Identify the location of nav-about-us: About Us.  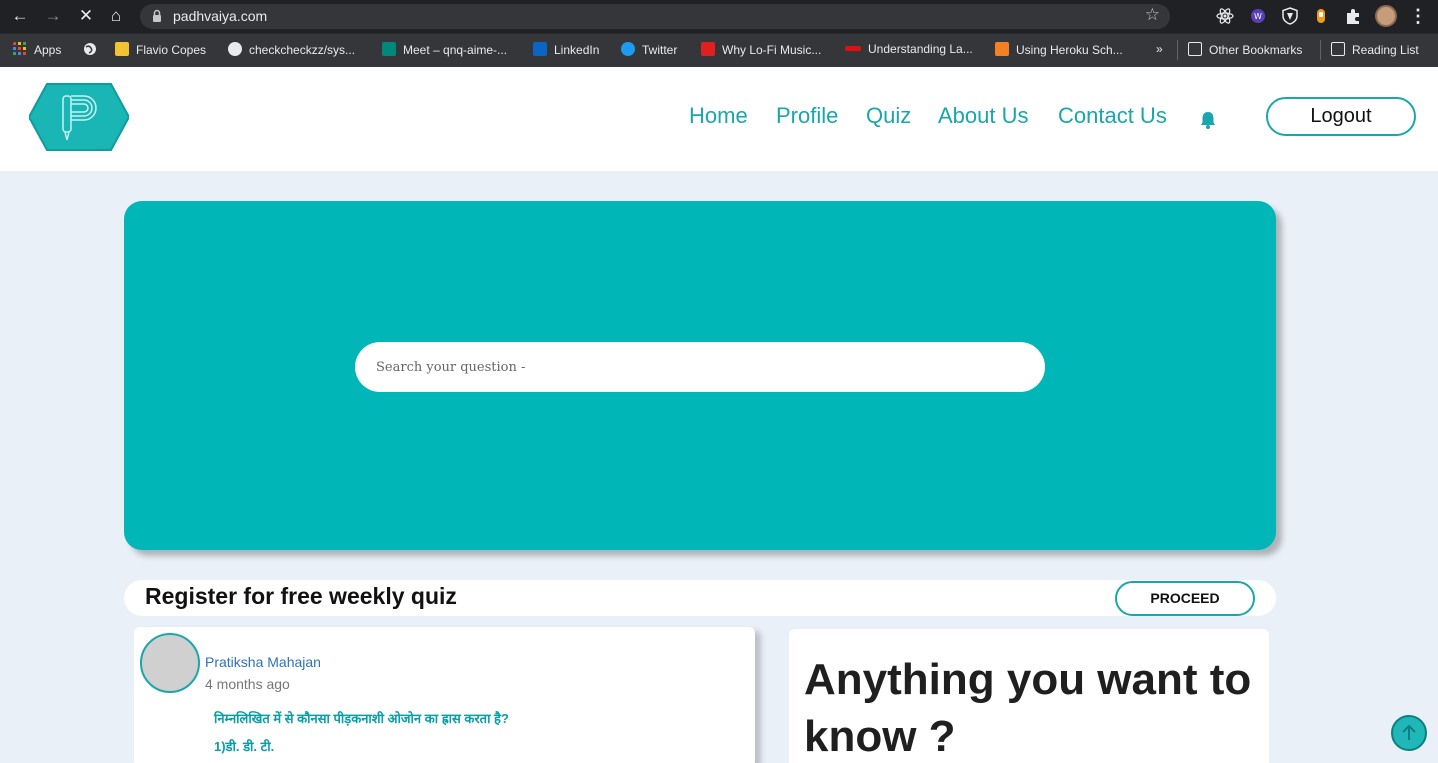
(983, 116).